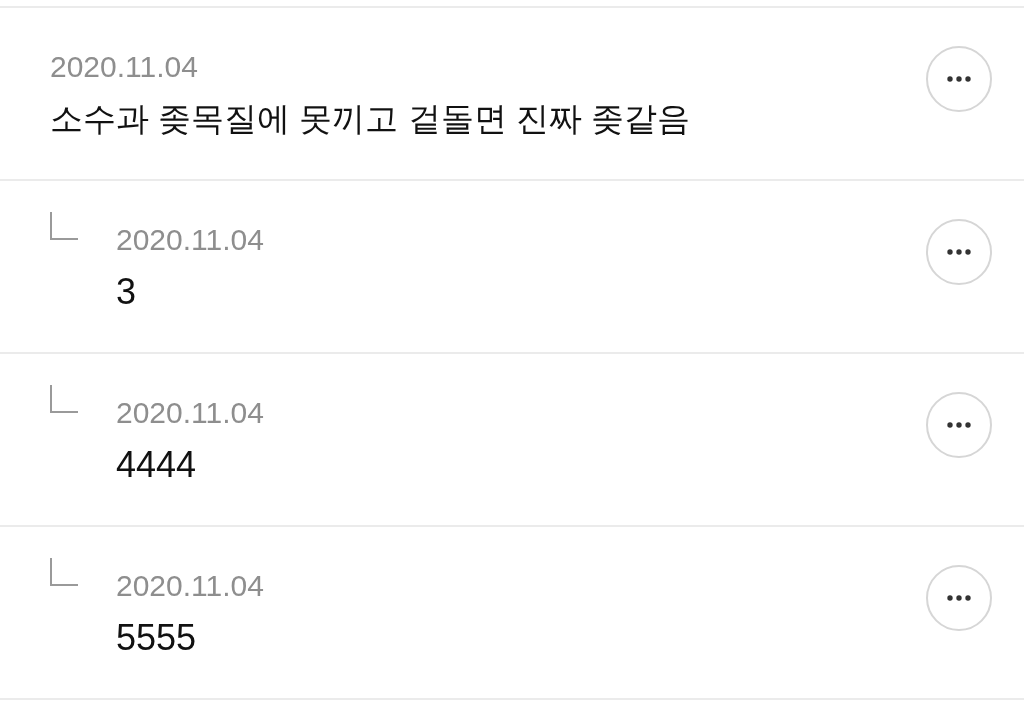  I want to click on comment-text: 소수과 좆목질에 못끼고 겉돌면 진짜 좆같음, so click(370, 119).